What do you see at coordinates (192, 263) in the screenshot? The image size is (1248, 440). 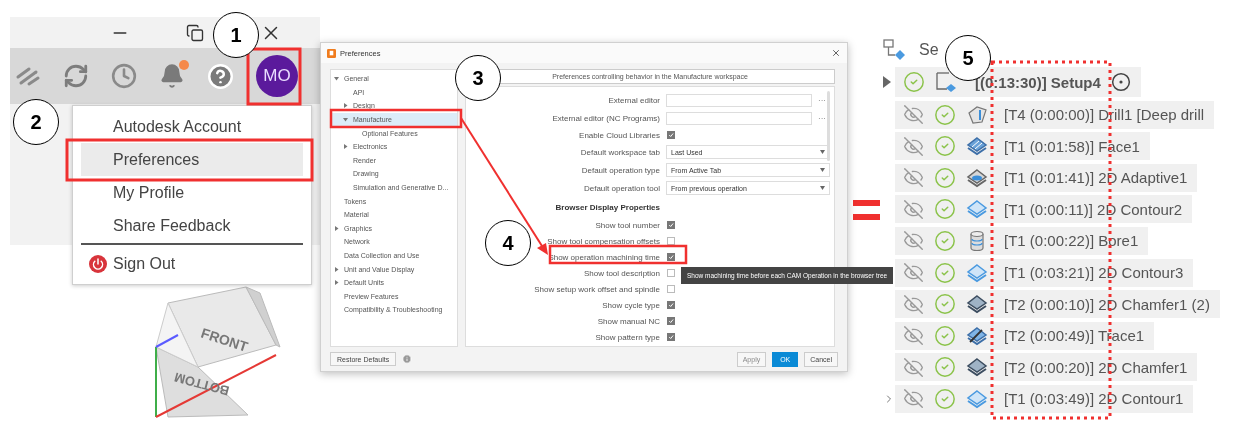 I see `menu-item: Sign Out` at bounding box center [192, 263].